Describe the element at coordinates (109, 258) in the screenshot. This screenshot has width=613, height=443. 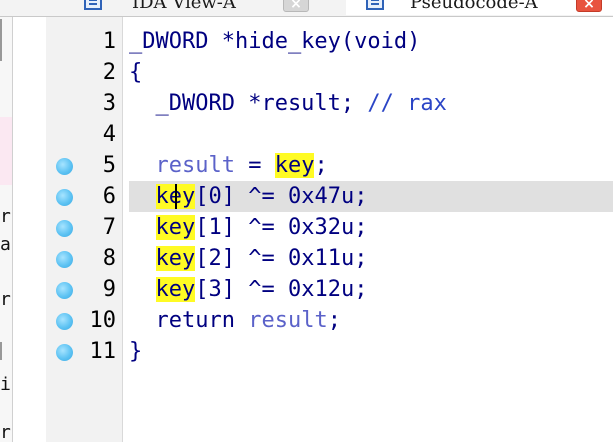
I see `line-number: 8` at that location.